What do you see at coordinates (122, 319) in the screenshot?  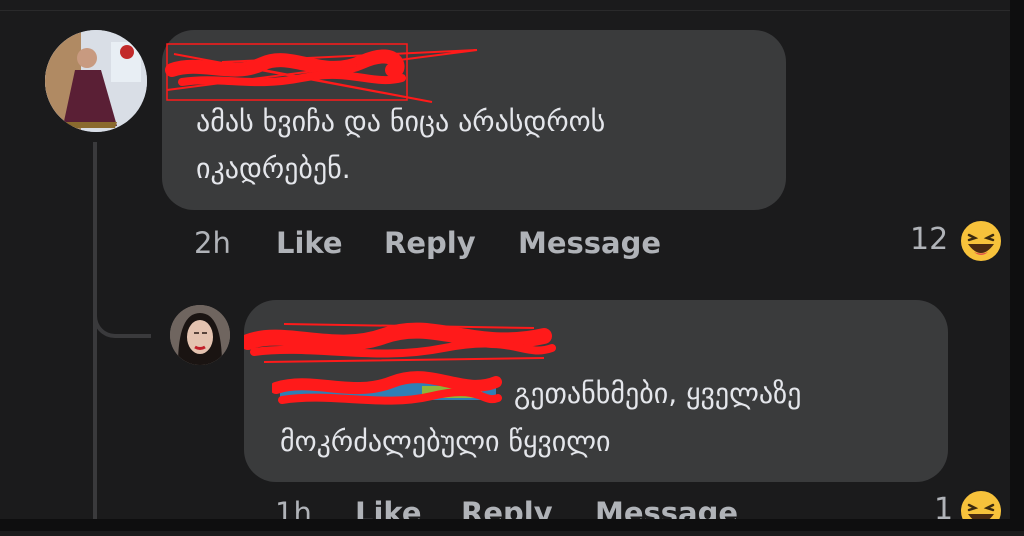 I see `thread-reply-connector` at bounding box center [122, 319].